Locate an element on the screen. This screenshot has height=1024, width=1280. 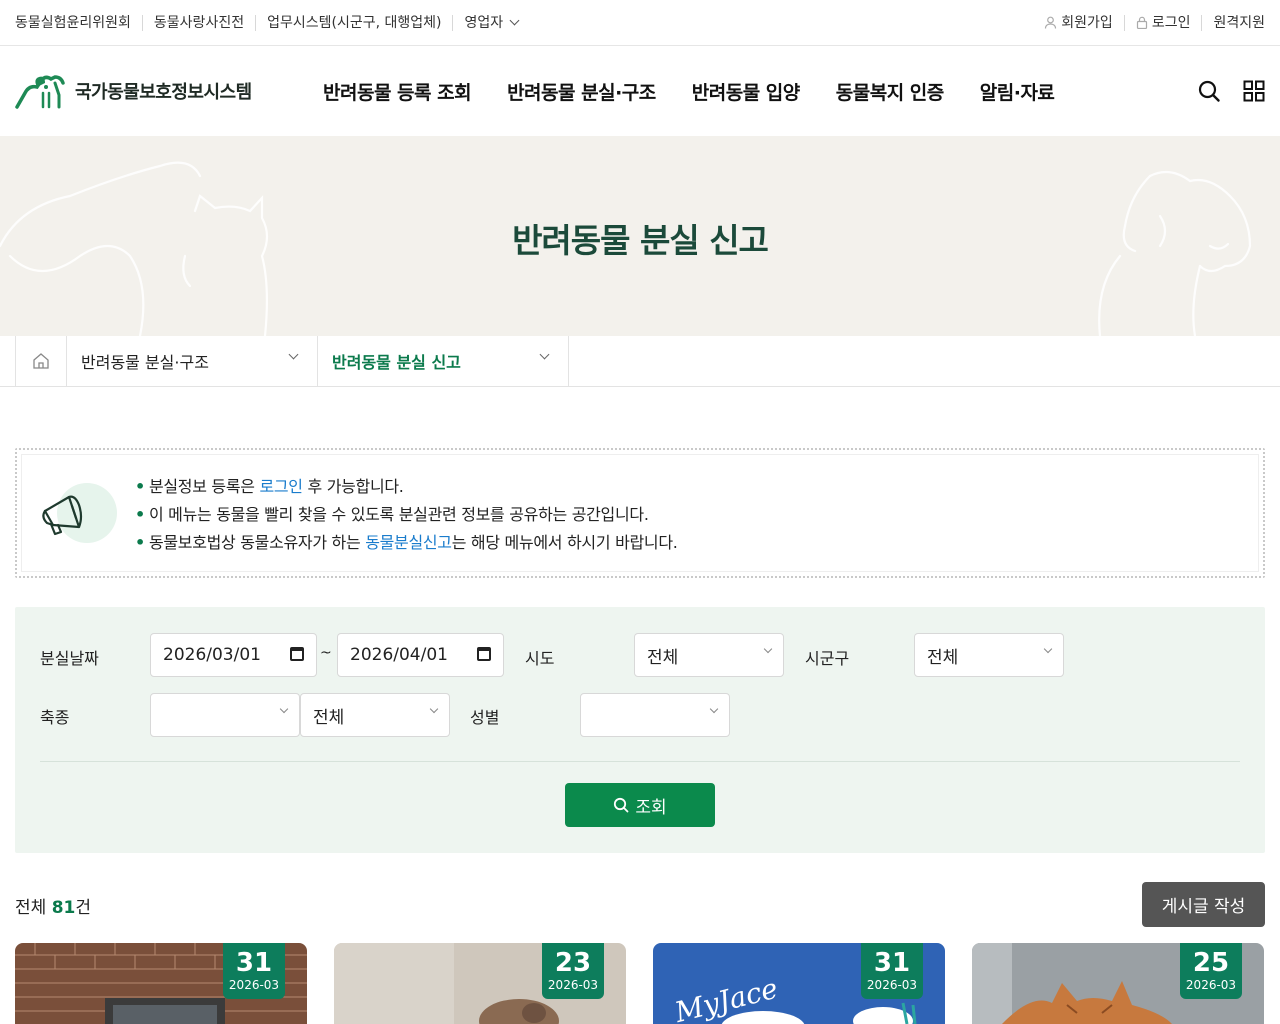
login-link: 로그인 is located at coordinates (1164, 22).